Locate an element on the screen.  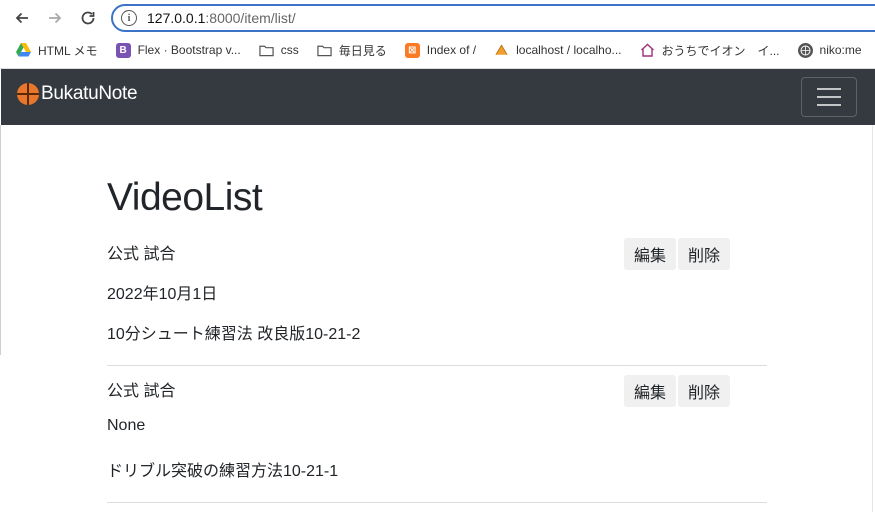
item-title: ドリブル突破の練習方法10-21-1 is located at coordinates (223, 471).